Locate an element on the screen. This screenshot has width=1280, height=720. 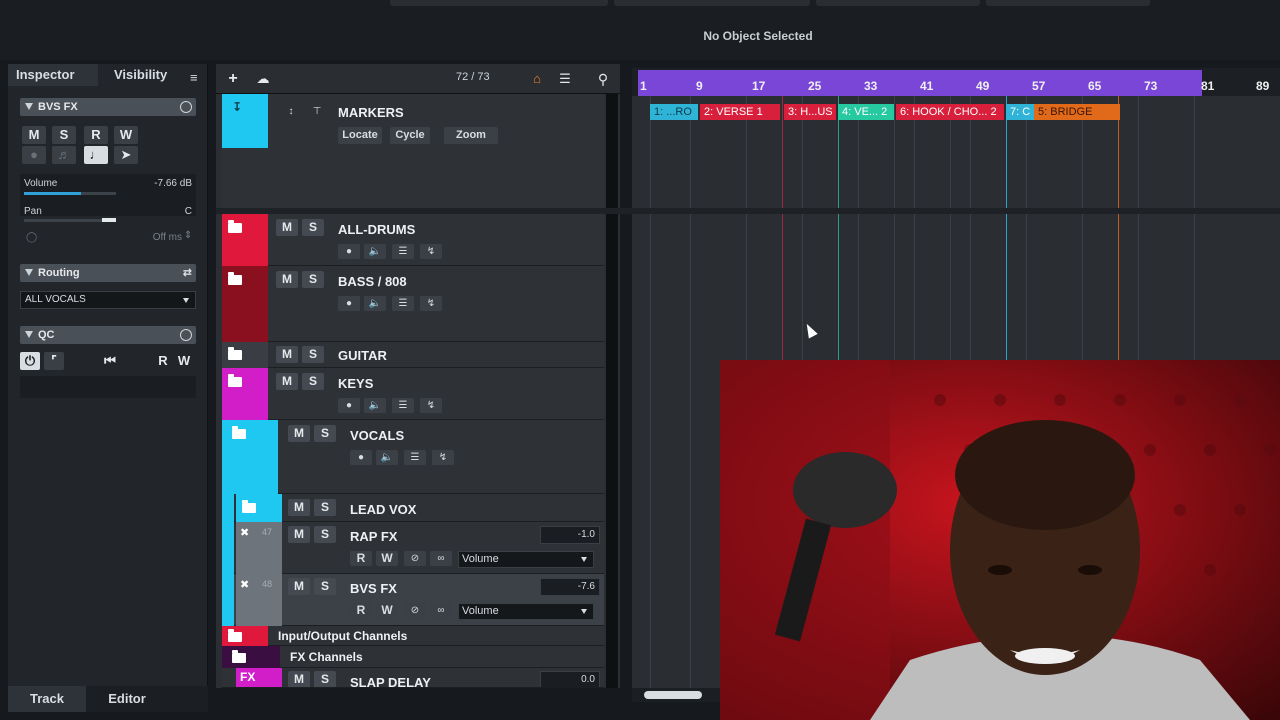
qc-write-button: W is located at coordinates (184, 361).